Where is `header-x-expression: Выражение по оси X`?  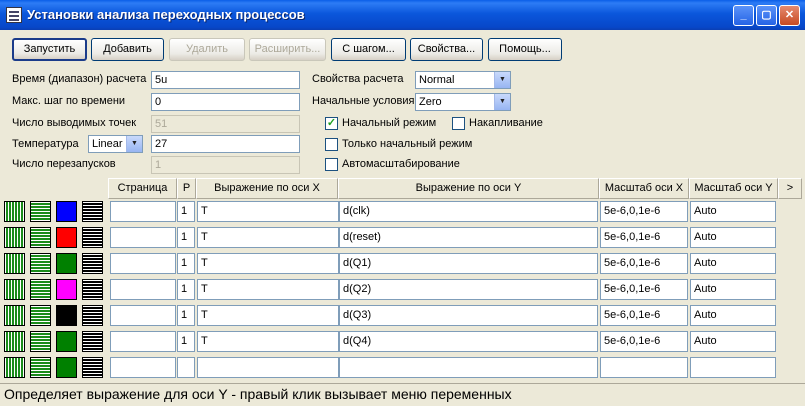
header-x-expression: Выражение по оси X is located at coordinates (267, 188).